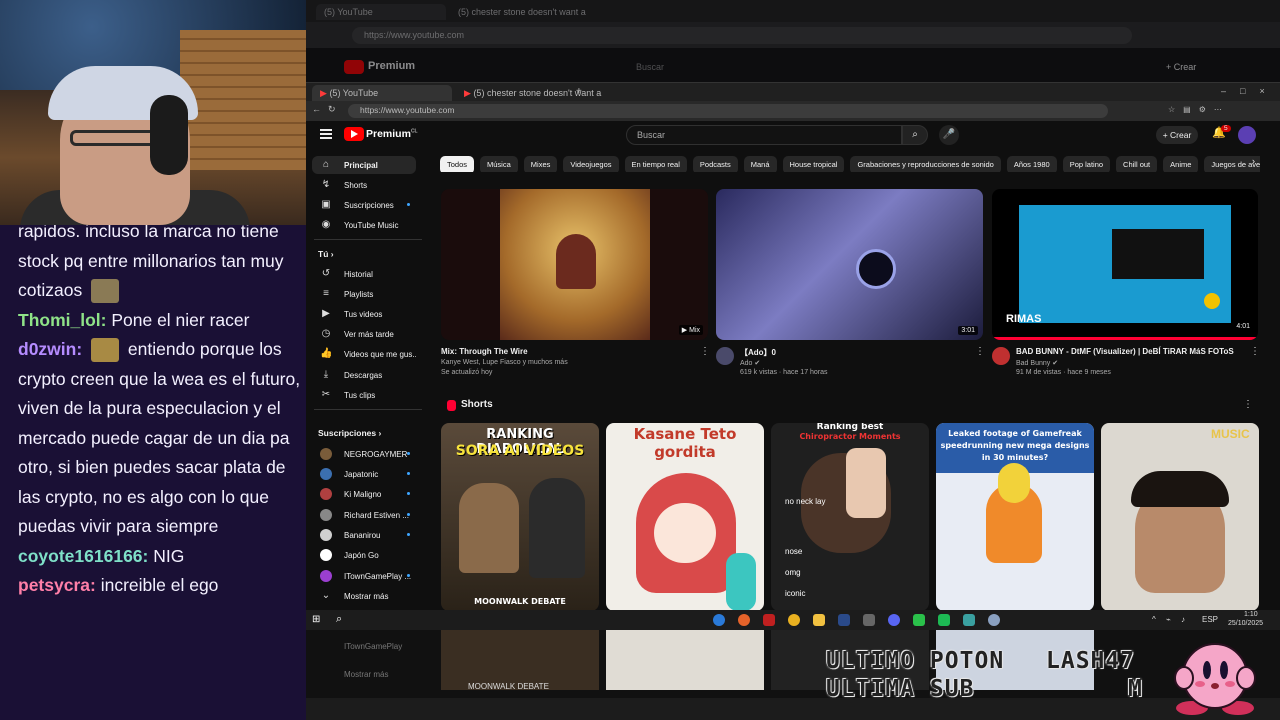 The width and height of the screenshot is (1280, 720). What do you see at coordinates (57, 585) in the screenshot?
I see `chat-username: petsycra:` at bounding box center [57, 585].